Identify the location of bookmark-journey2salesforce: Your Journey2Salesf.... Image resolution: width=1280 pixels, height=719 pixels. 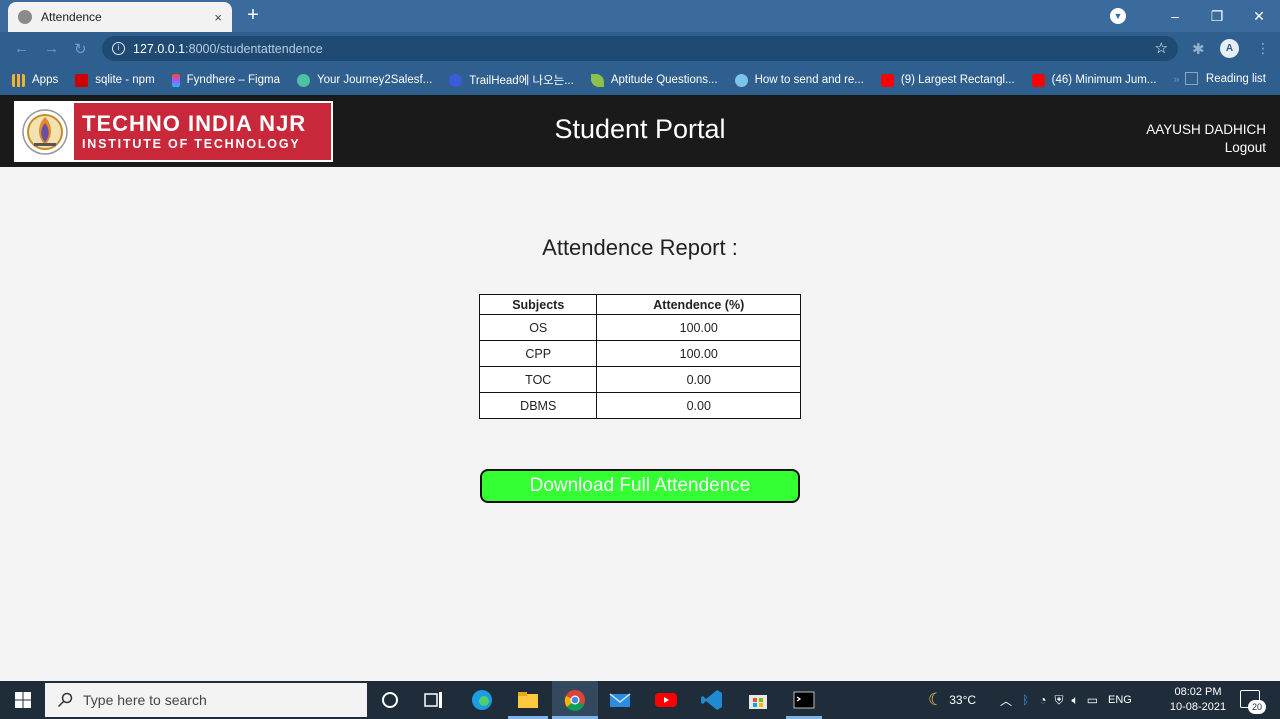
(364, 80).